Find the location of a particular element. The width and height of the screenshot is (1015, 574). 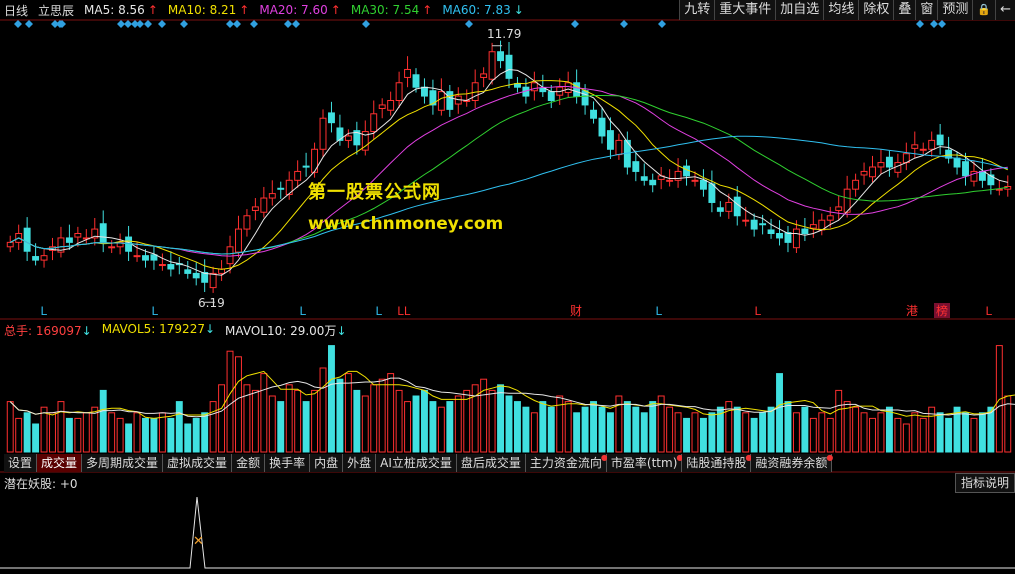

back-arrow-icon: ← is located at coordinates (1005, 10).